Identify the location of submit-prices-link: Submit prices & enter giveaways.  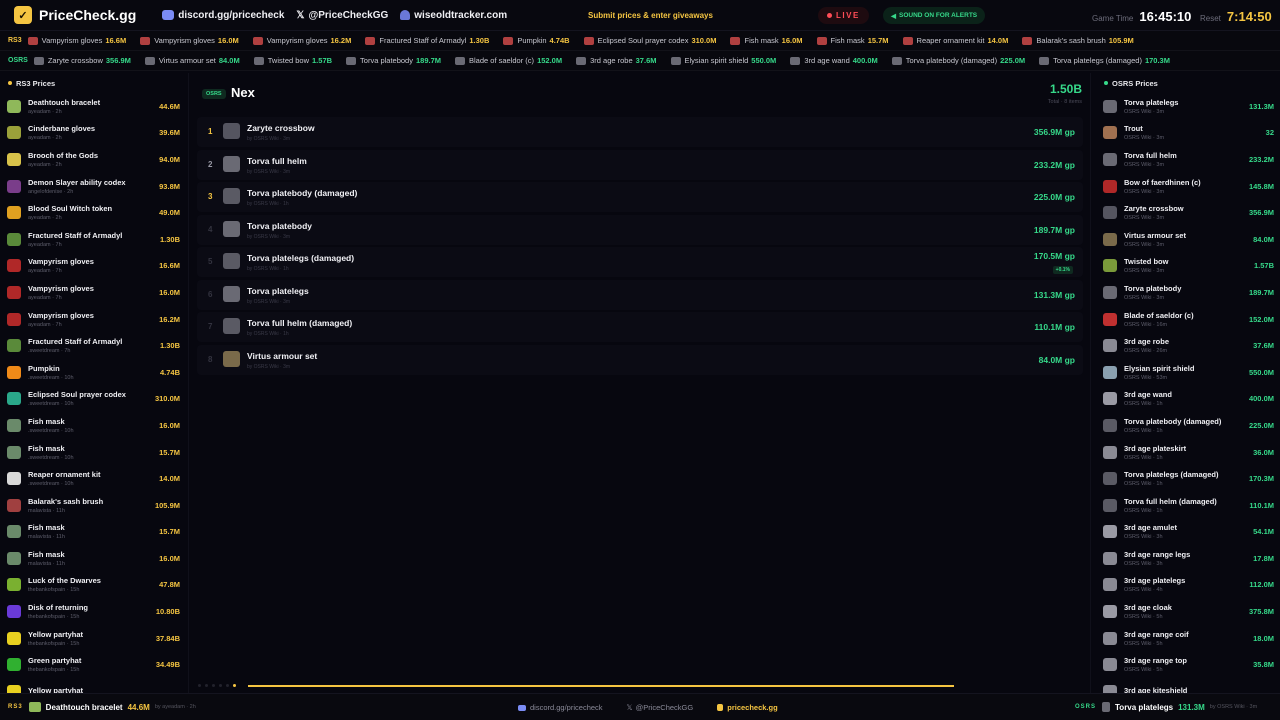
(650, 15).